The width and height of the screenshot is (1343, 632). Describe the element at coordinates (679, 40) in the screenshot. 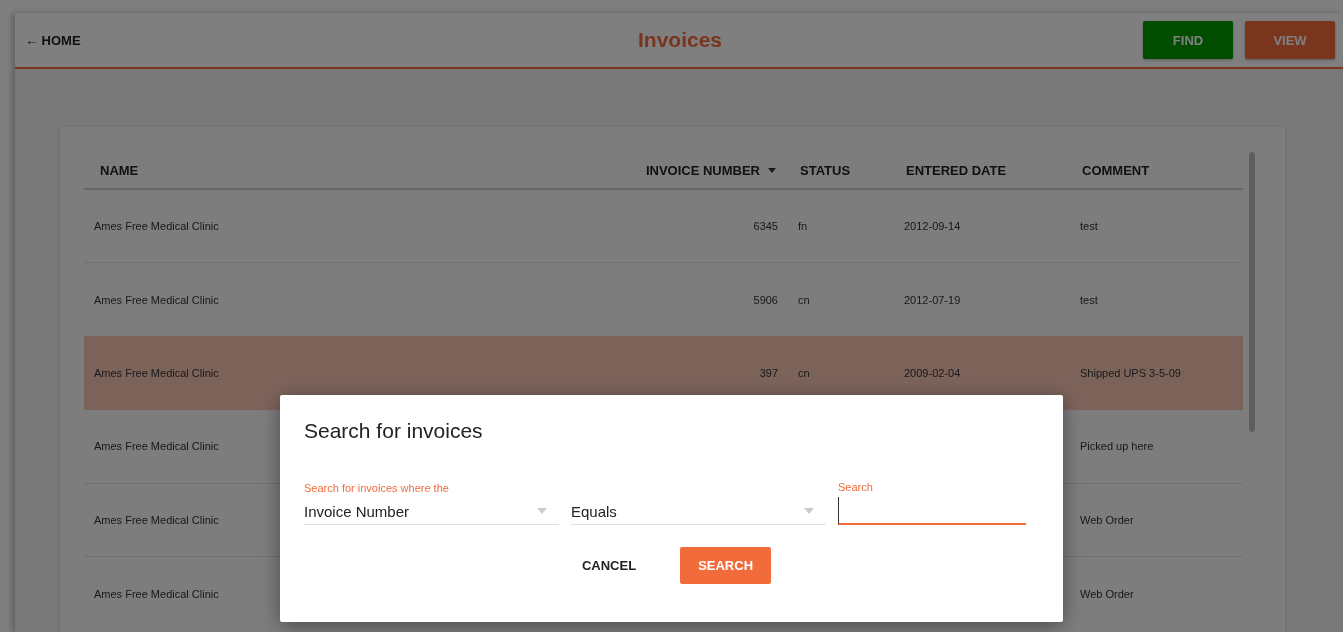

I see `page-title: Invoices` at that location.